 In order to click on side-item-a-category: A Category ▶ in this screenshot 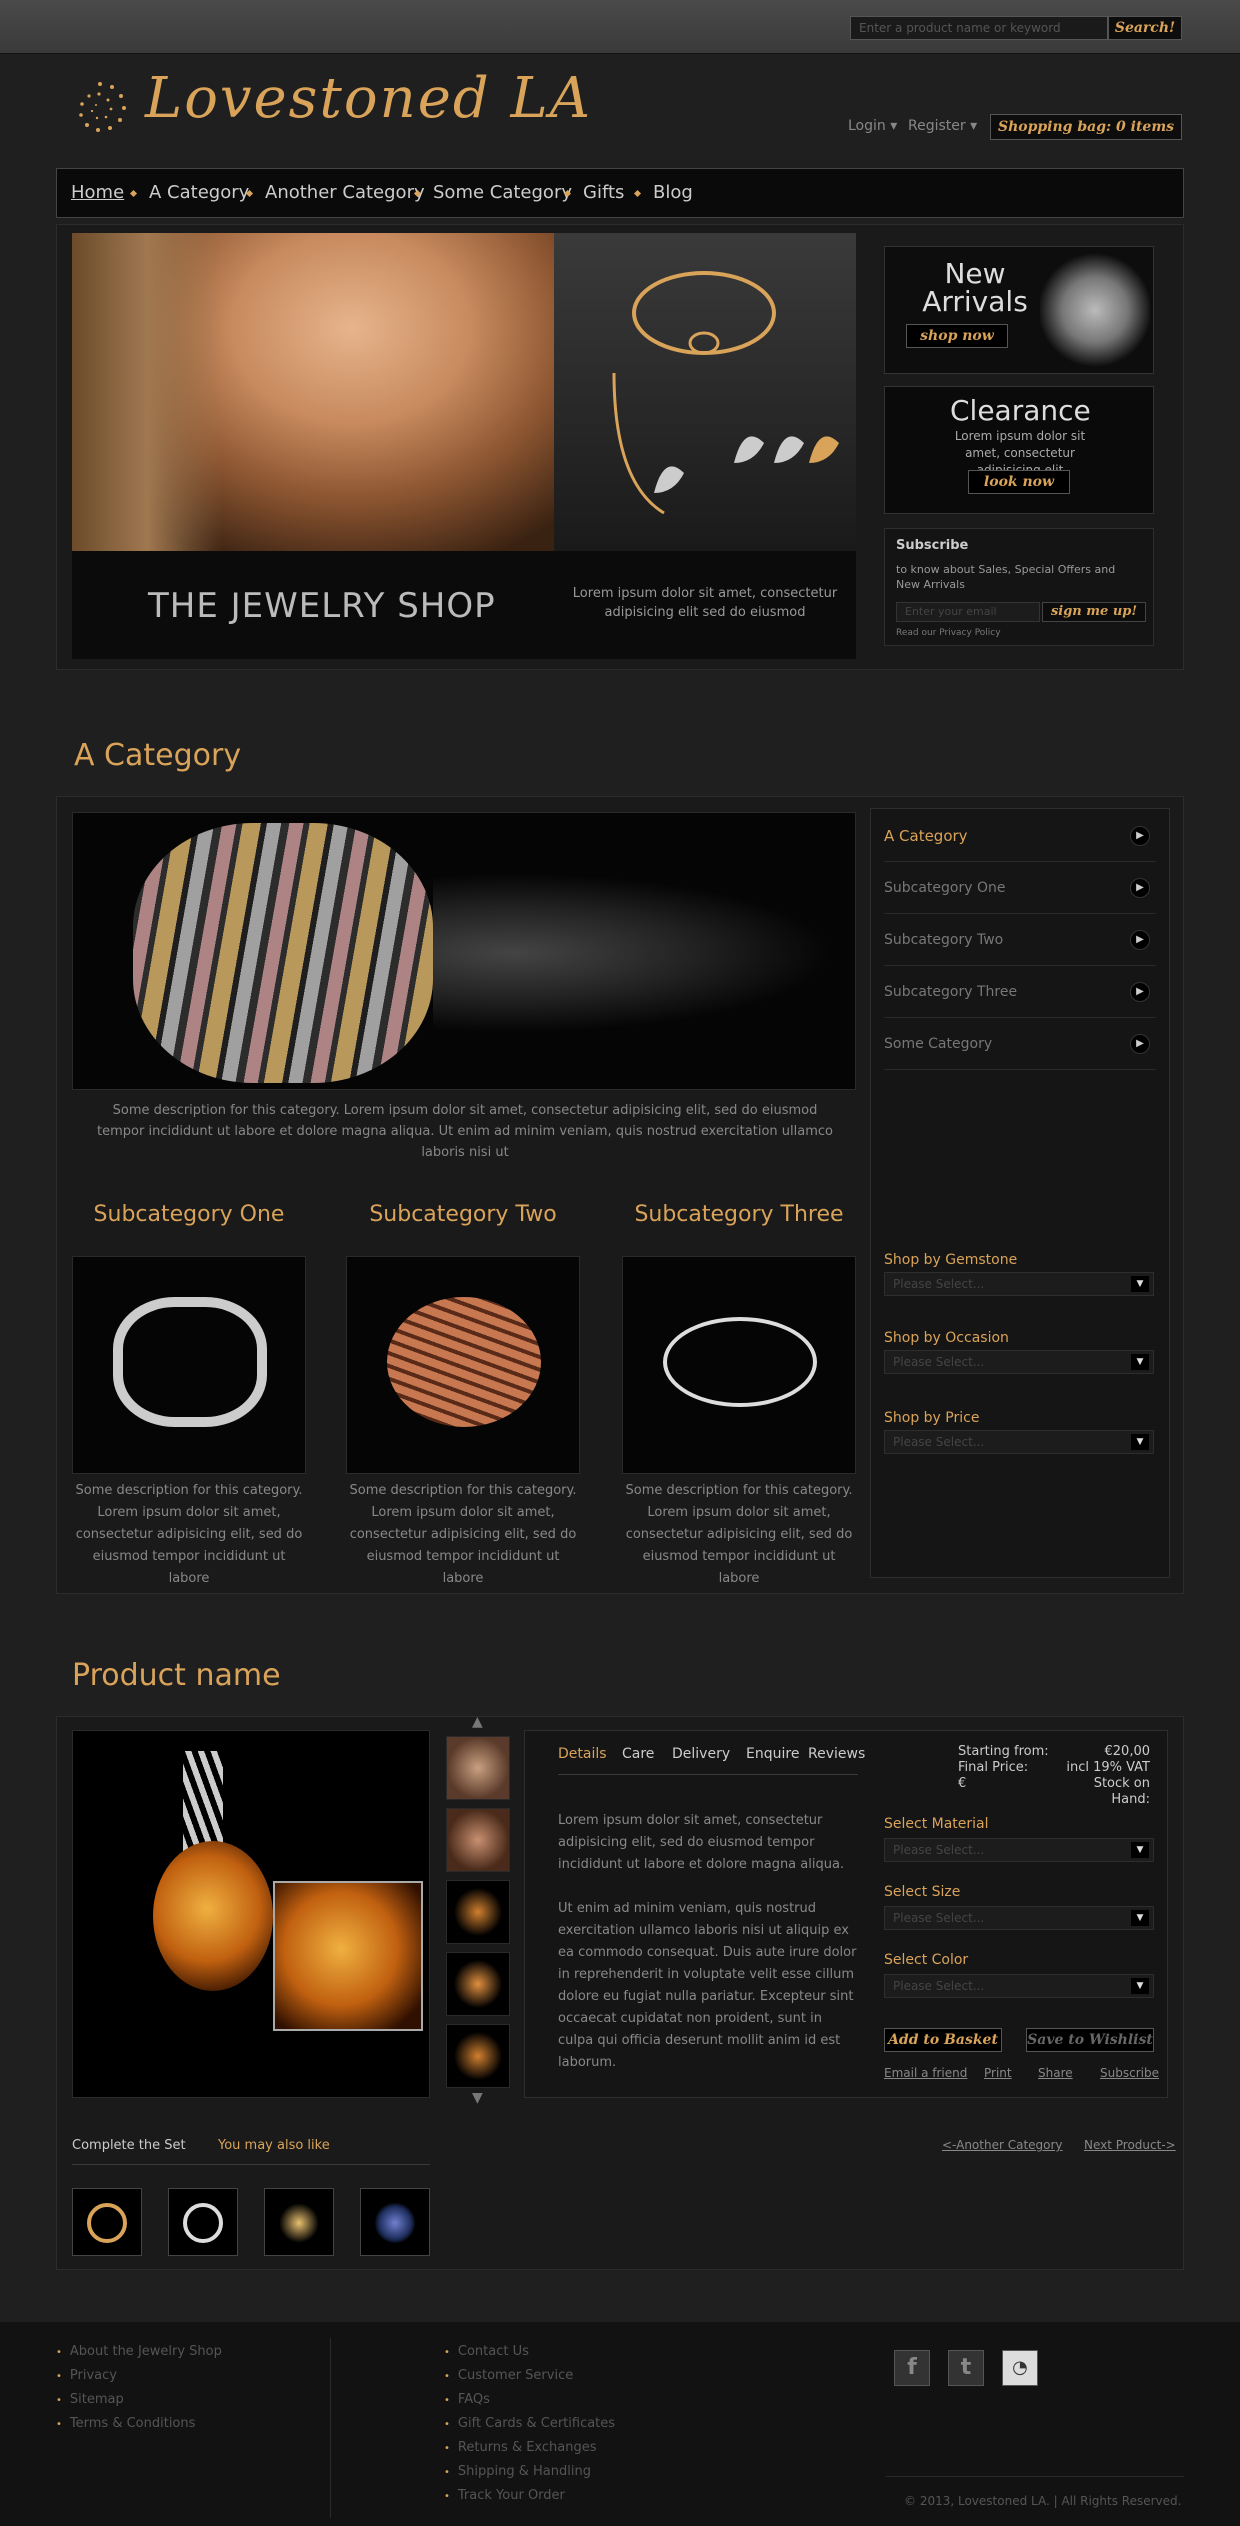, I will do `click(1020, 836)`.